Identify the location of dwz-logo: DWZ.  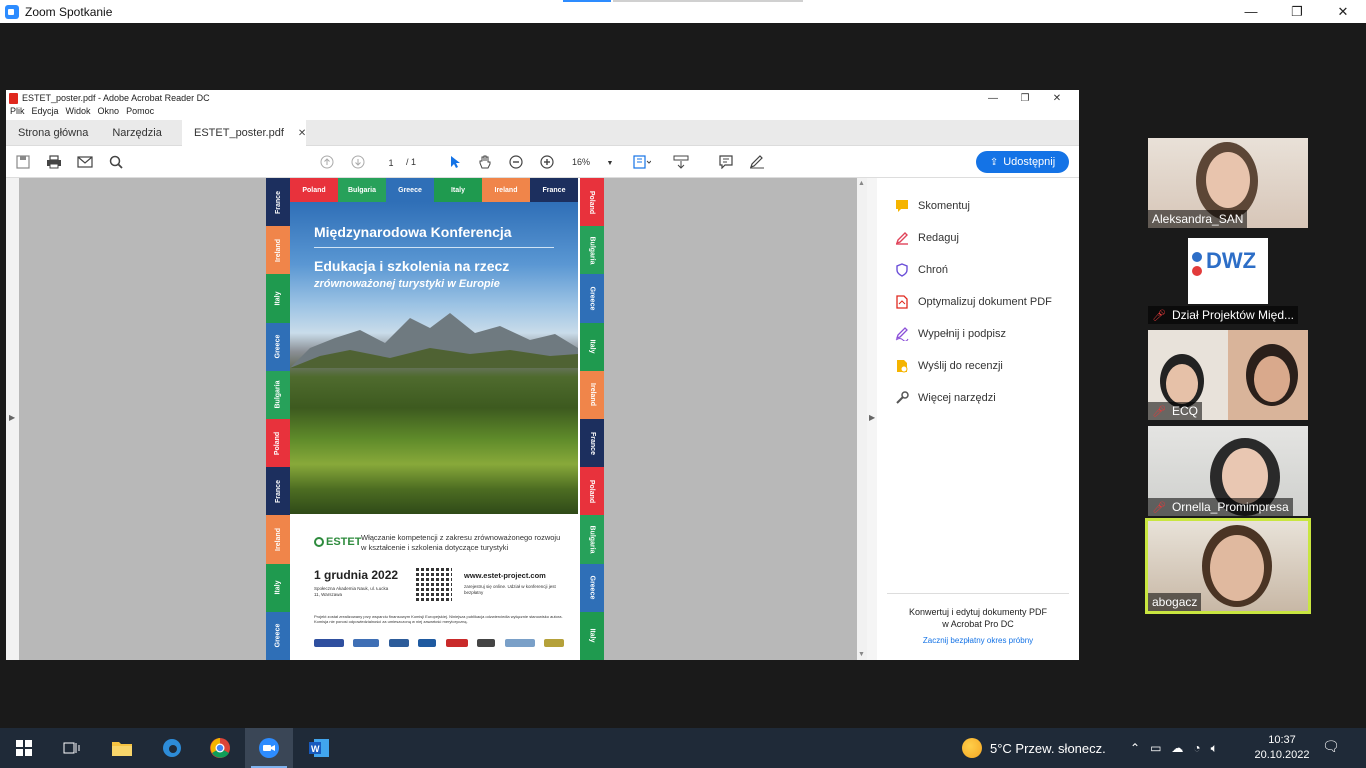
(1228, 271).